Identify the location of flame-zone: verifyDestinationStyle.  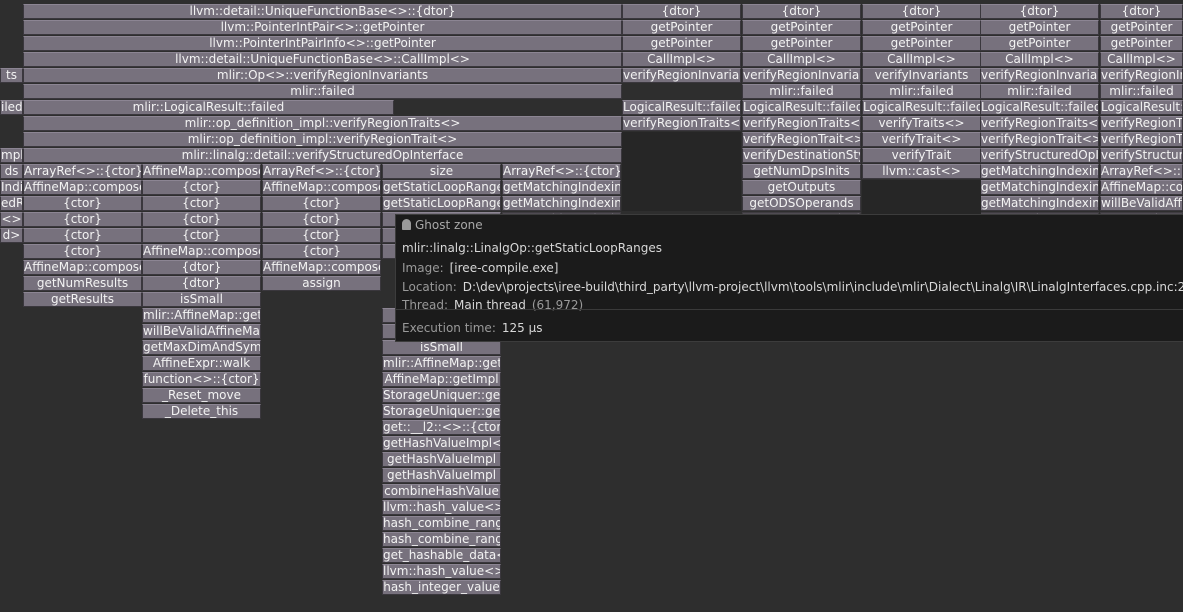
(801, 155).